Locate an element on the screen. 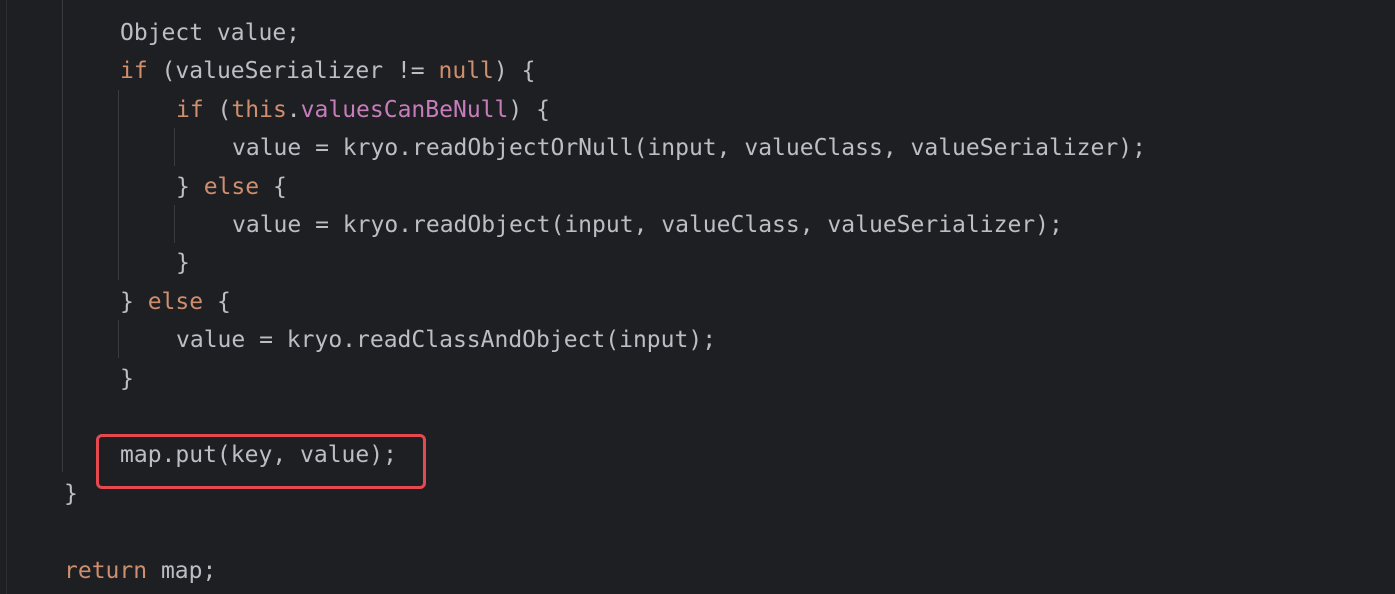  keyword-token: this is located at coordinates (259, 109).